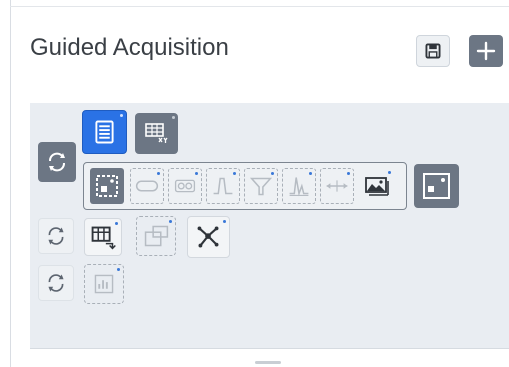 The height and width of the screenshot is (367, 509). I want to click on overlay-squares-button, so click(156, 236).